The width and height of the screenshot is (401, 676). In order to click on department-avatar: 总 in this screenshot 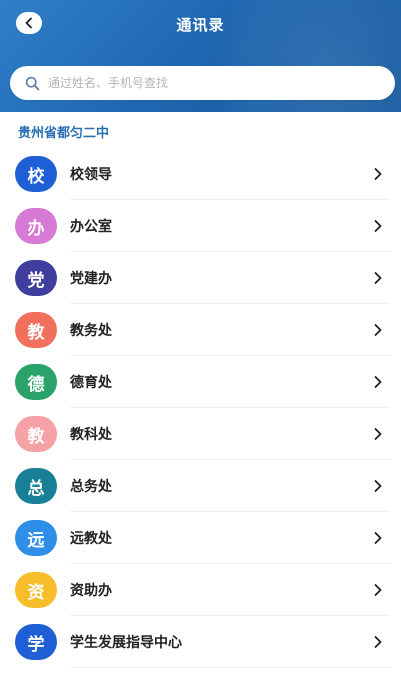, I will do `click(36, 486)`.